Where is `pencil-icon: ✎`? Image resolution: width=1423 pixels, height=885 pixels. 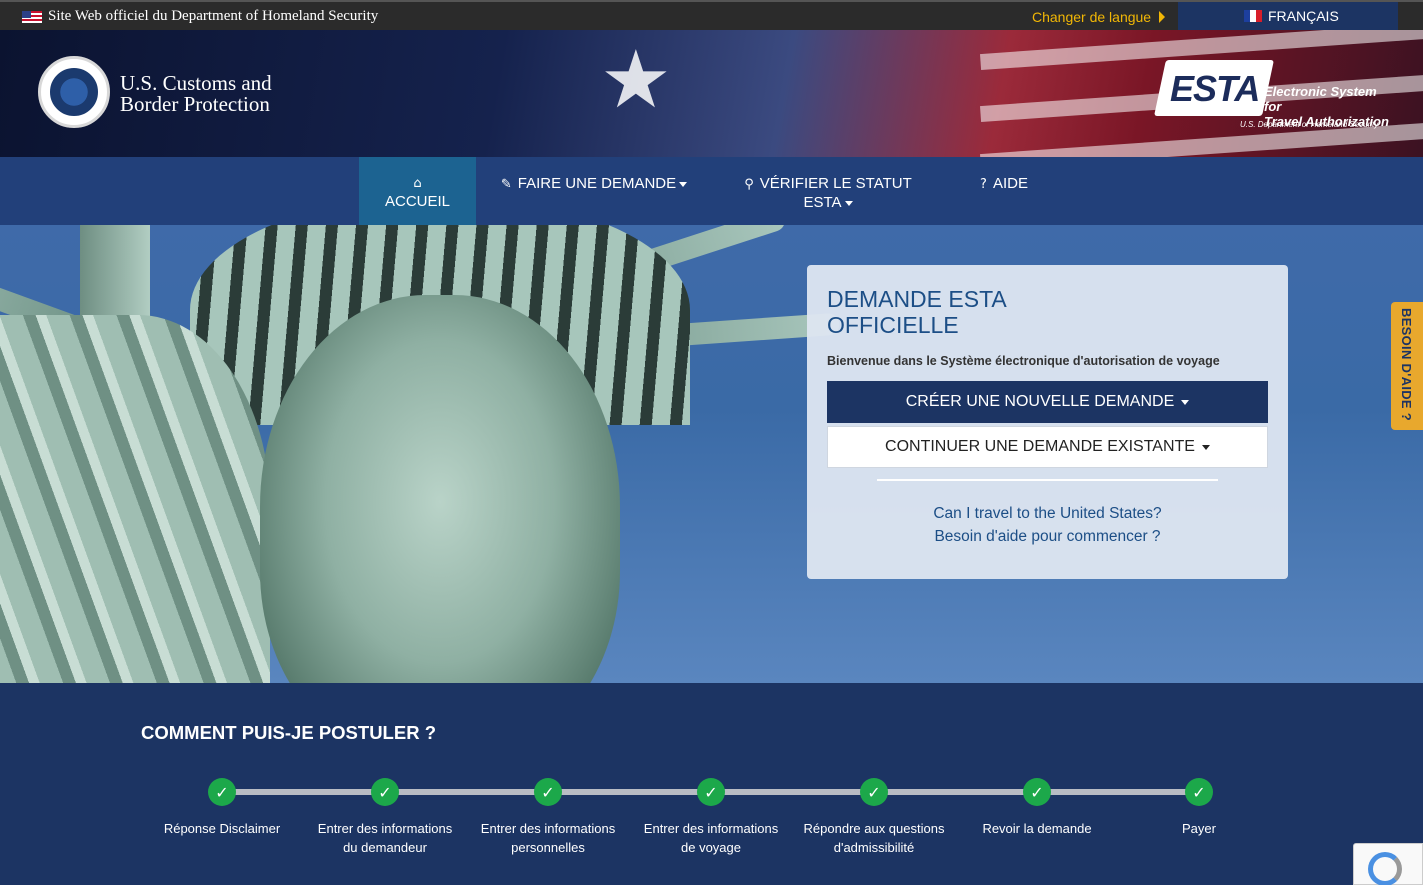
pencil-icon: ✎ is located at coordinates (506, 184).